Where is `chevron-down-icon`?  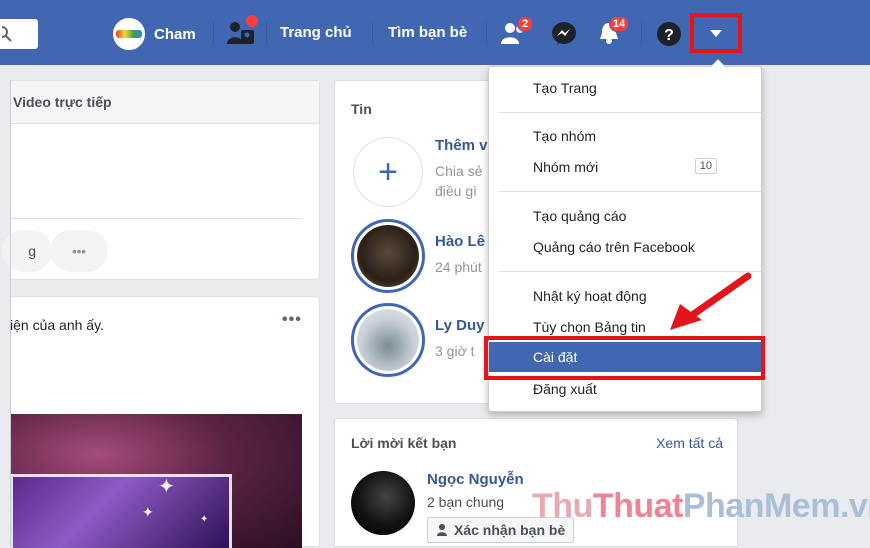
chevron-down-icon is located at coordinates (716, 33).